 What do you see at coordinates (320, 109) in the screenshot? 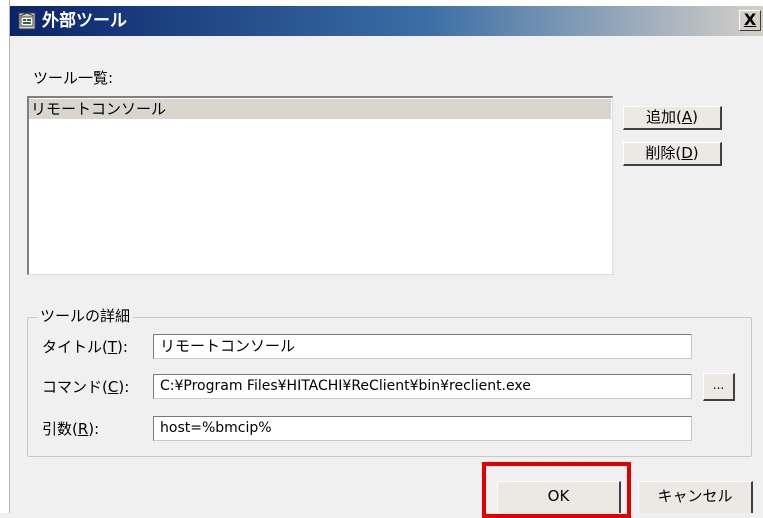
I see `list-item: リモートコンソール` at bounding box center [320, 109].